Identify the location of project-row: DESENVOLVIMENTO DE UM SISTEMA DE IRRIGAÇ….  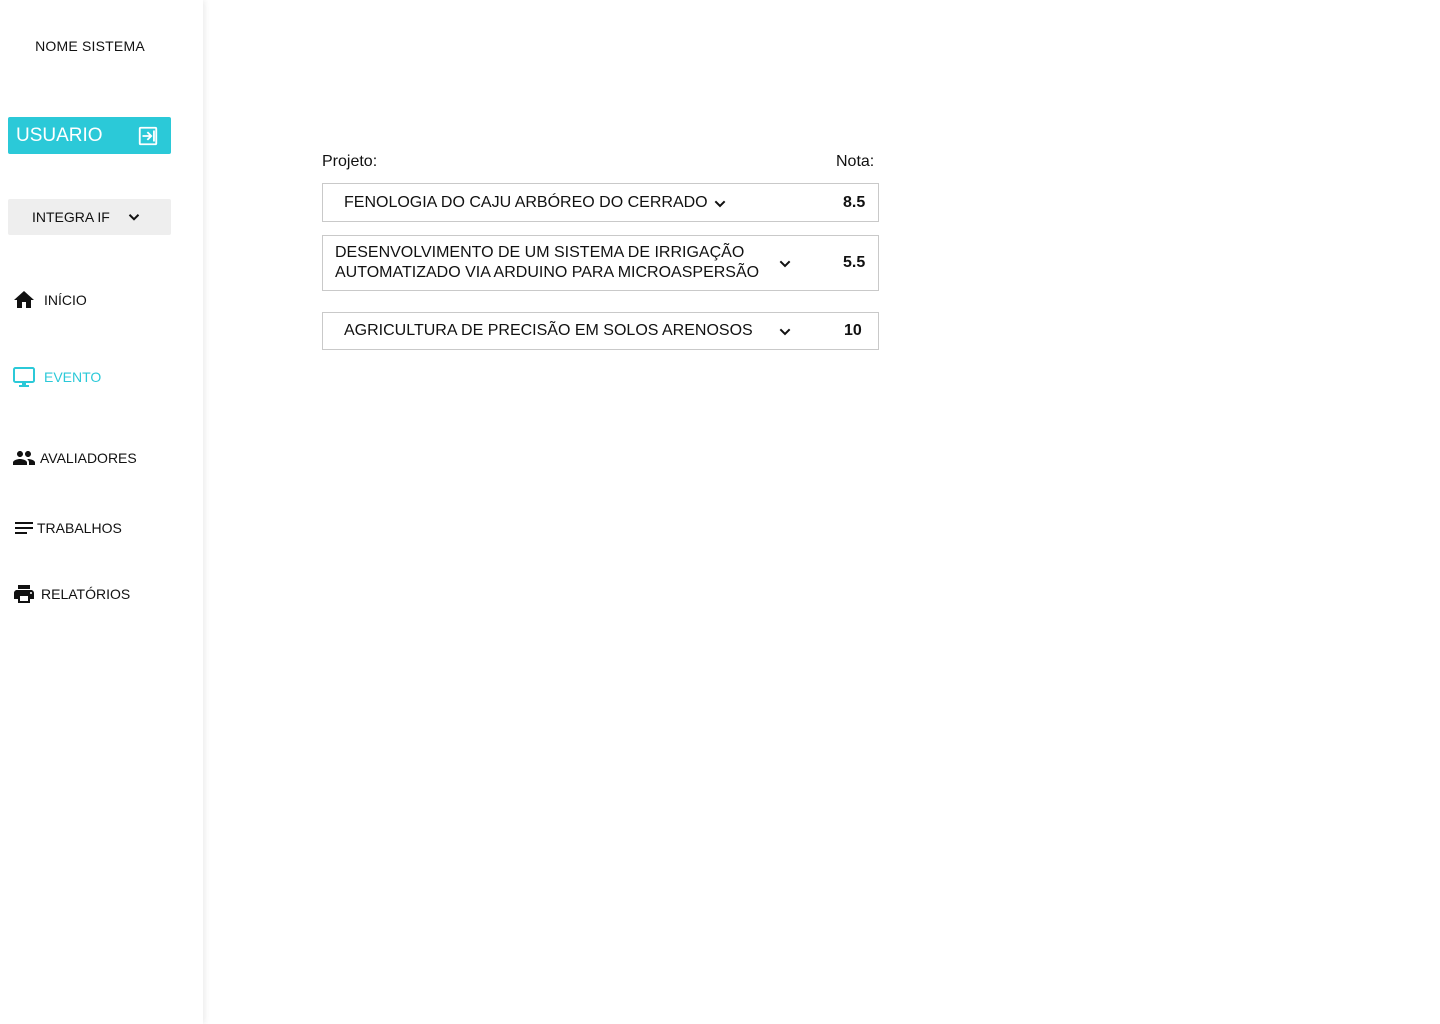
(600, 263).